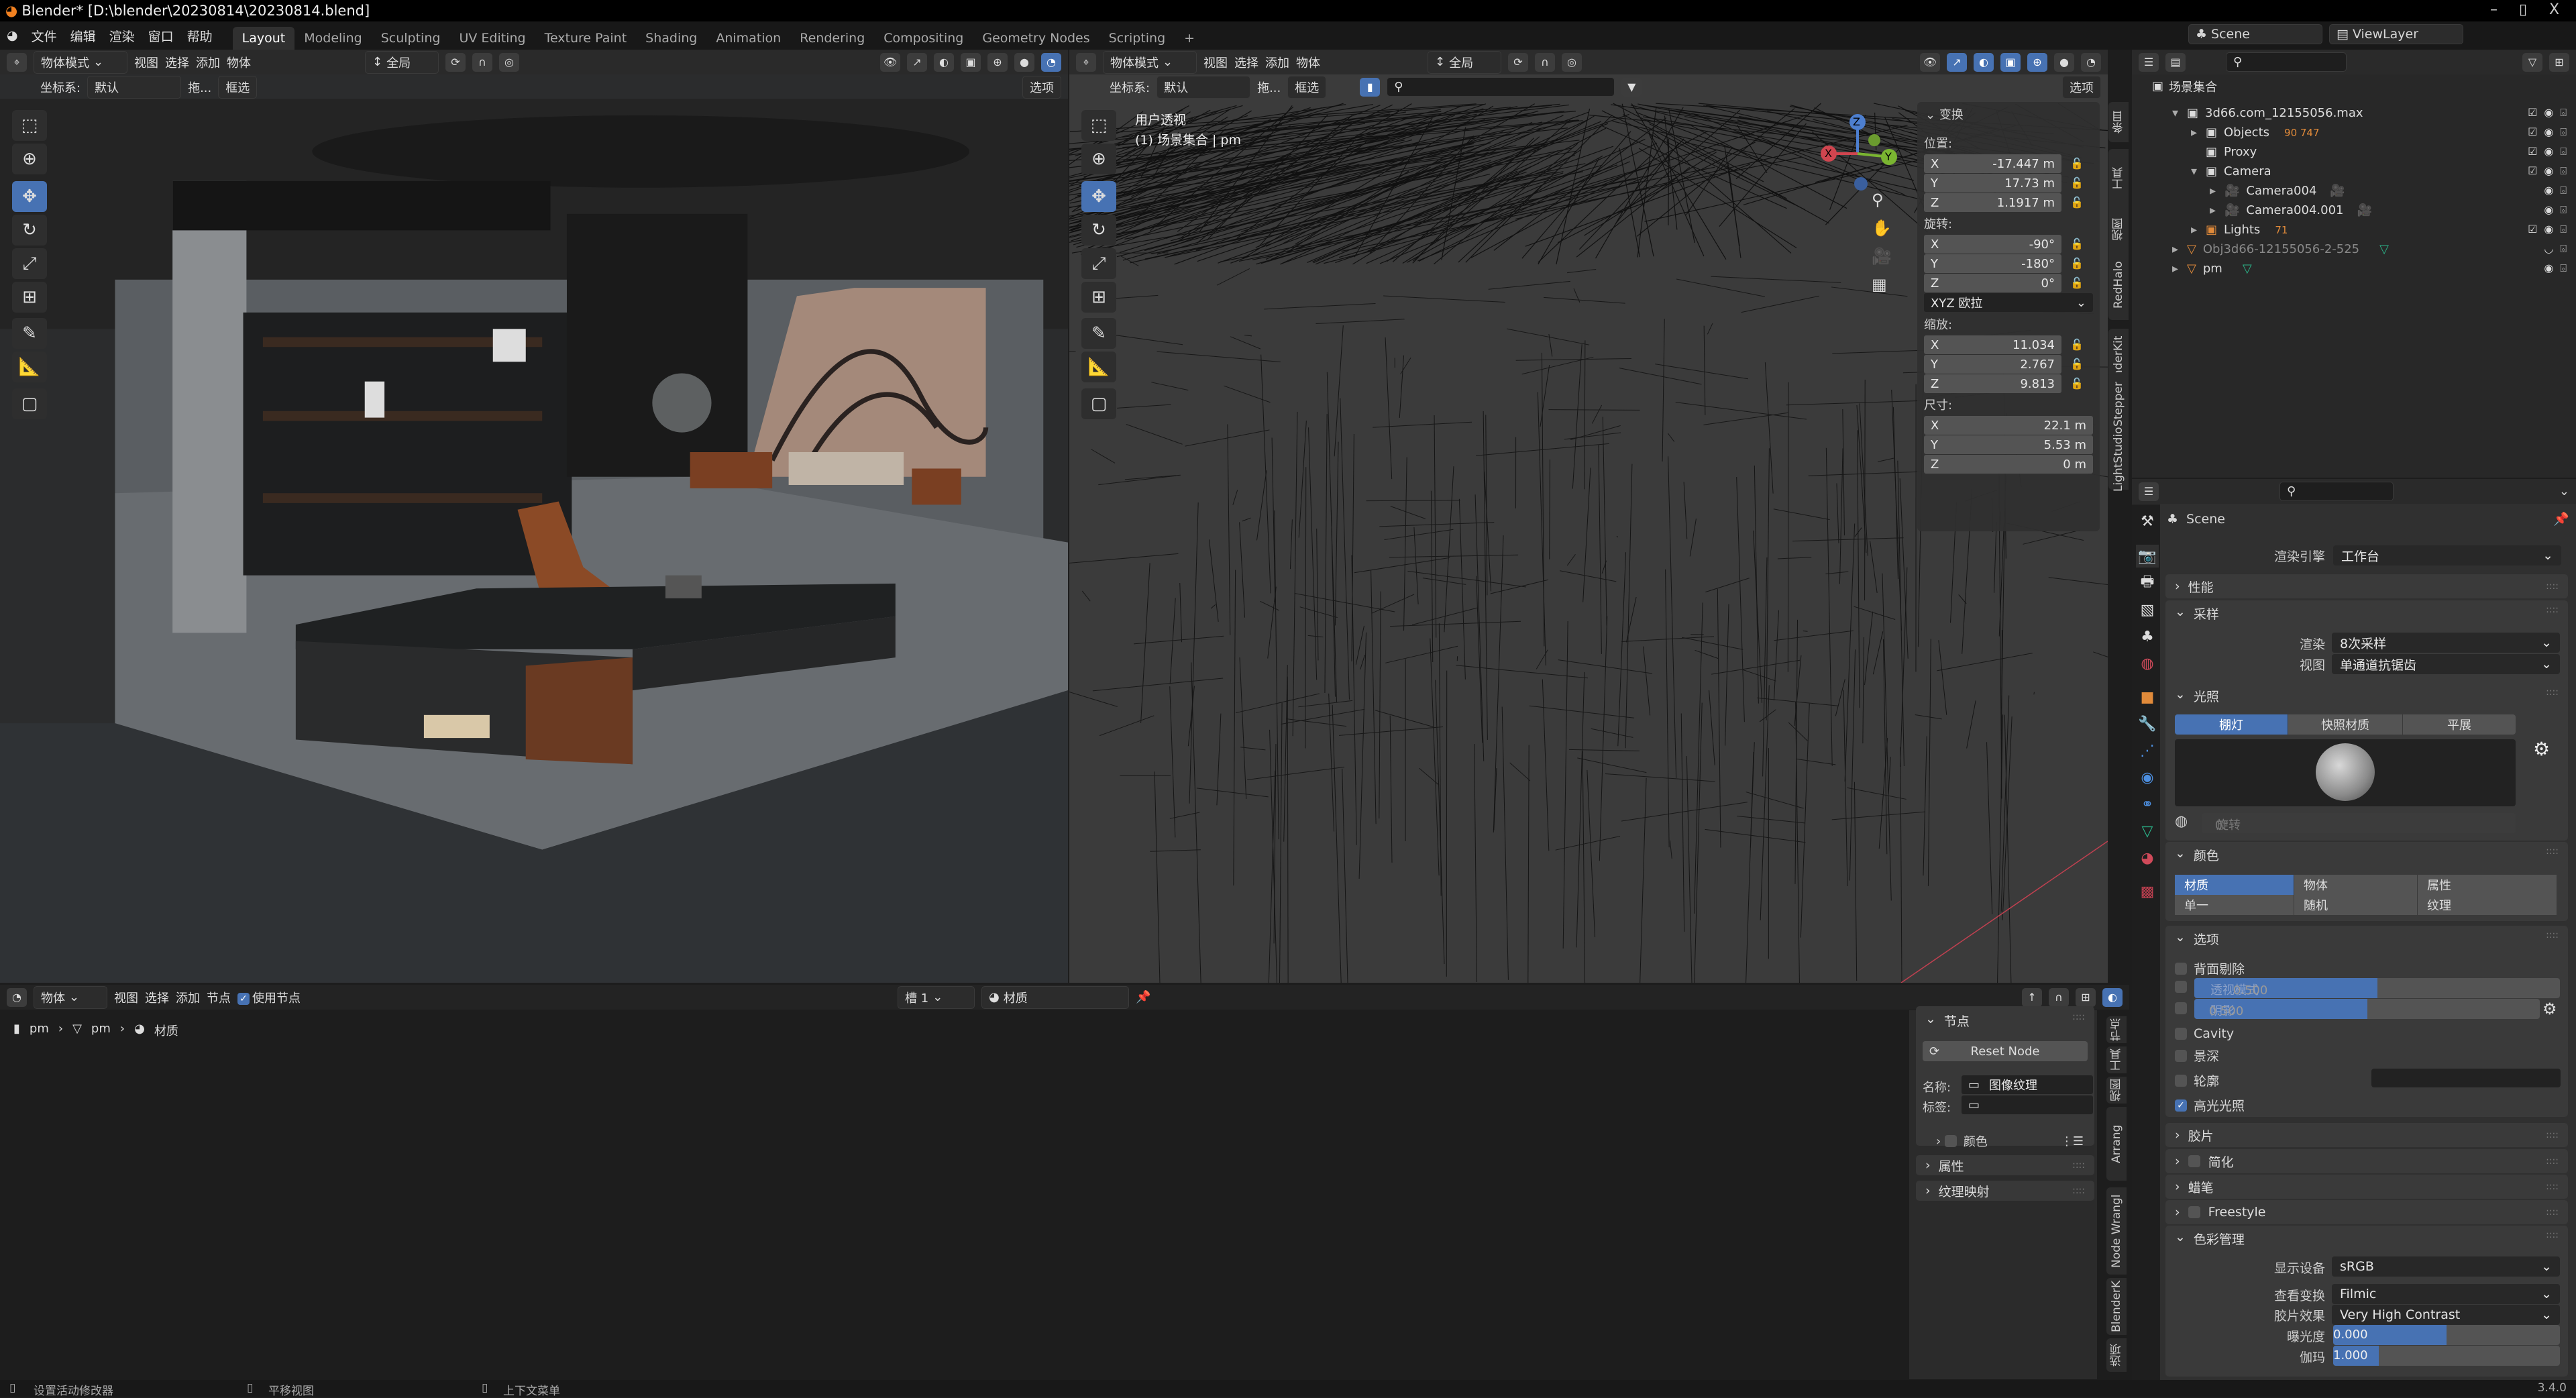  What do you see at coordinates (2116, 1144) in the screenshot?
I see `node-sidebar-tab: Arrang` at bounding box center [2116, 1144].